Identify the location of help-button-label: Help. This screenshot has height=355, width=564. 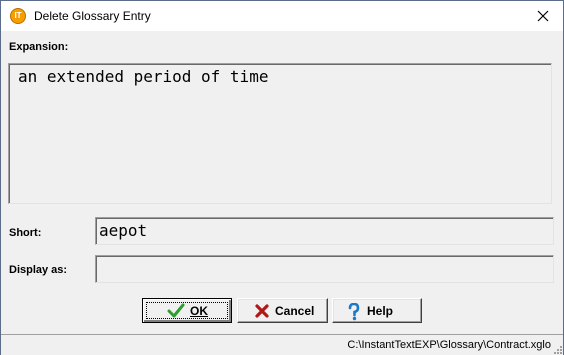
(380, 311).